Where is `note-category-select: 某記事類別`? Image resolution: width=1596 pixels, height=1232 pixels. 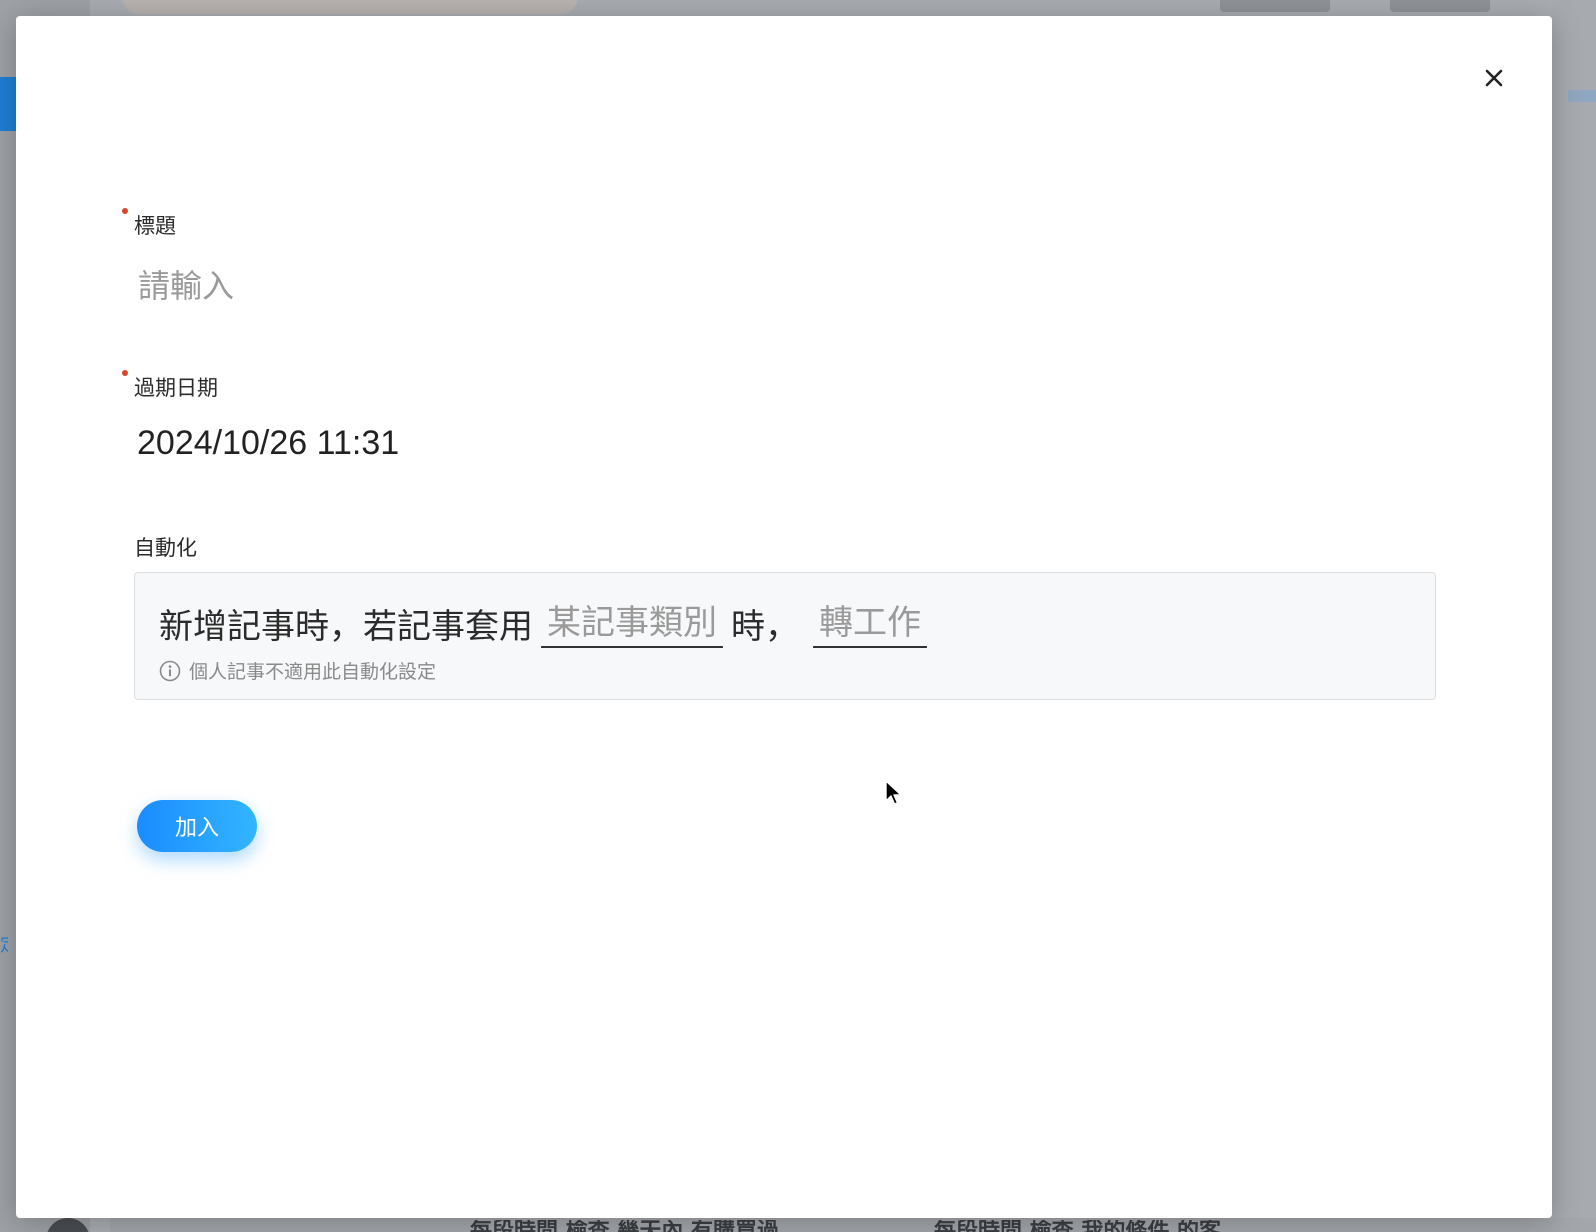
note-category-select: 某記事類別 is located at coordinates (632, 621).